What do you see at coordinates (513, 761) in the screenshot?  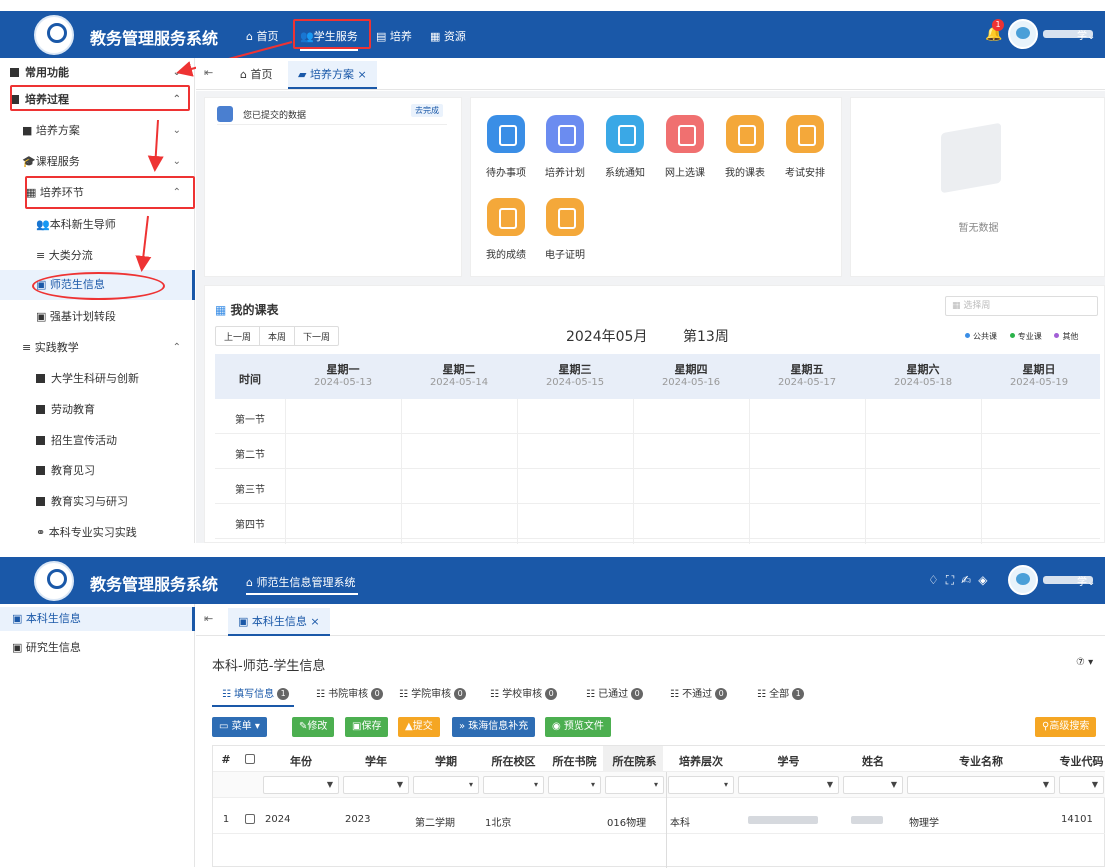 I see `column-header: 所在校区` at bounding box center [513, 761].